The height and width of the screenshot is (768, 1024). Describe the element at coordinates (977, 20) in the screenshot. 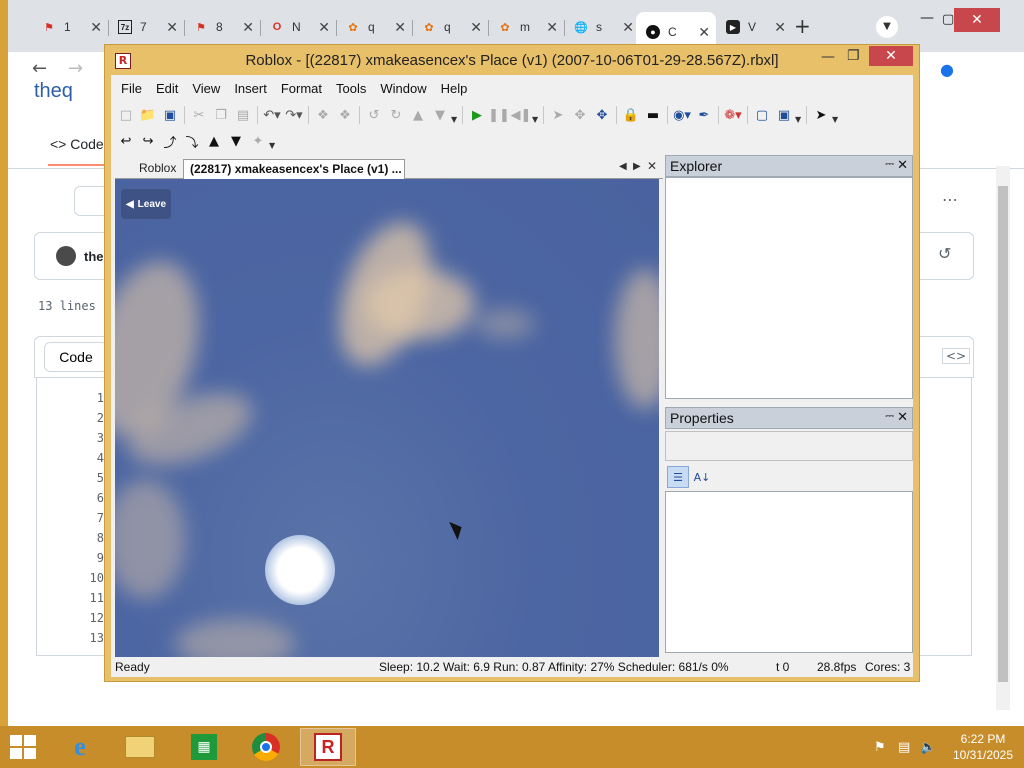

I see `browser-close-button: ✕` at that location.